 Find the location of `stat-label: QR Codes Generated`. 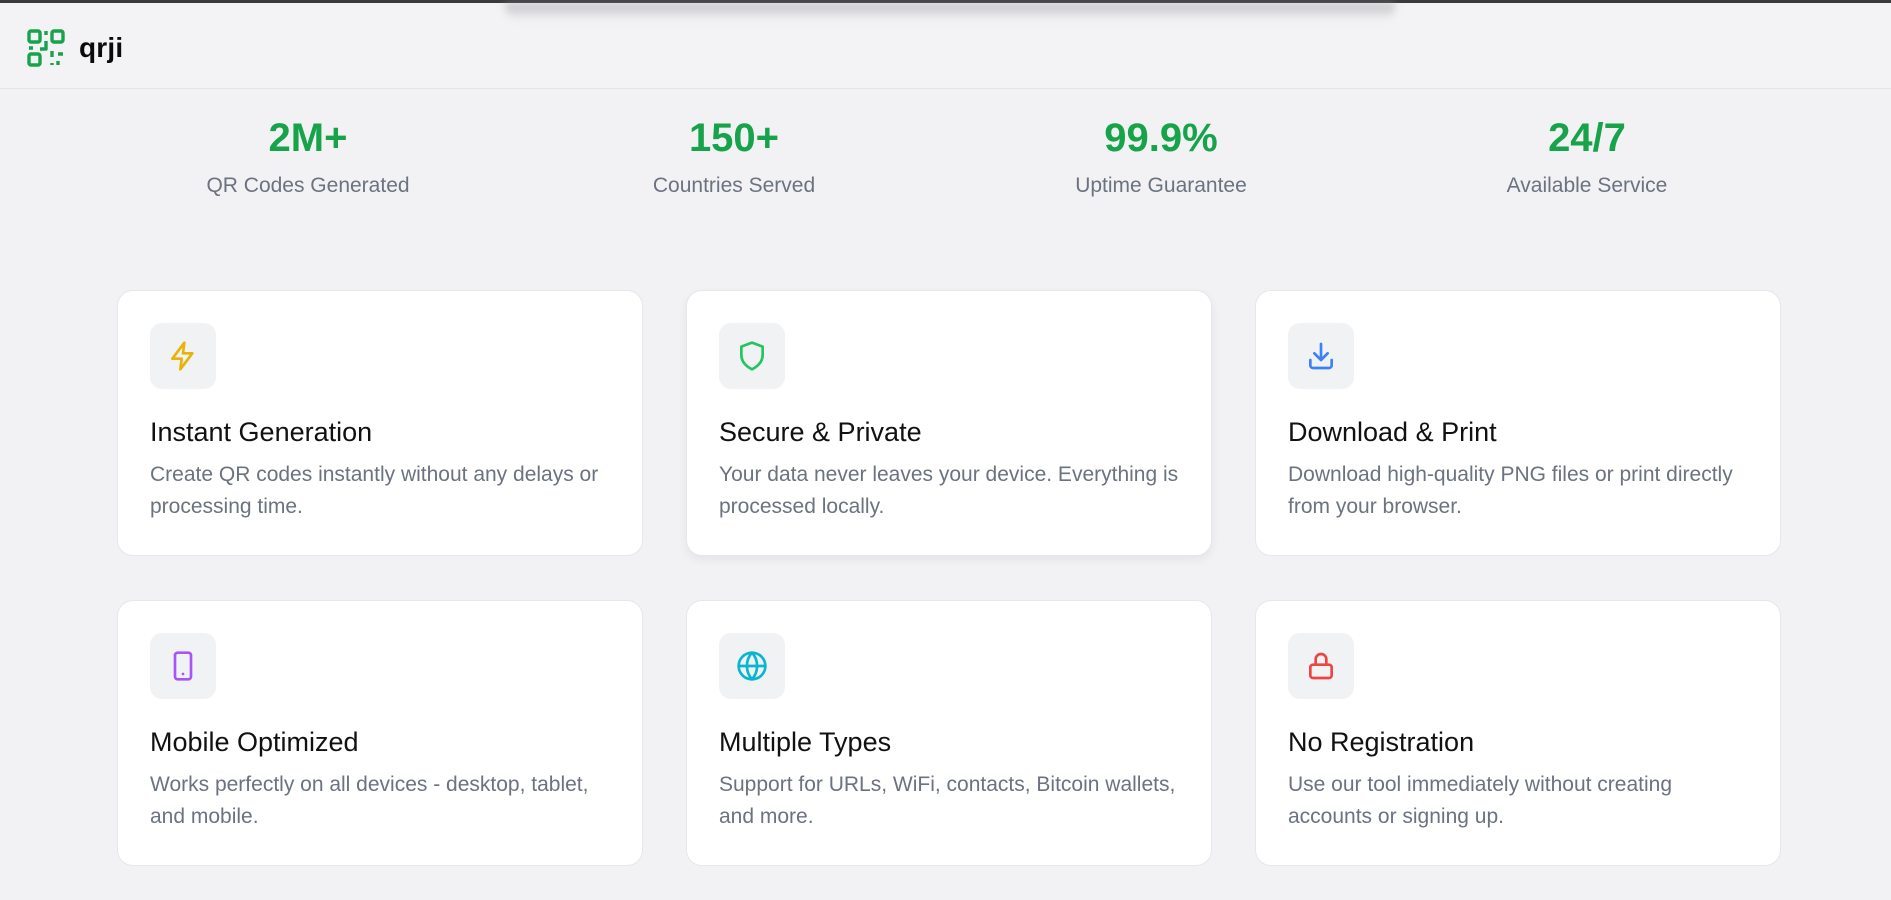

stat-label: QR Codes Generated is located at coordinates (308, 185).